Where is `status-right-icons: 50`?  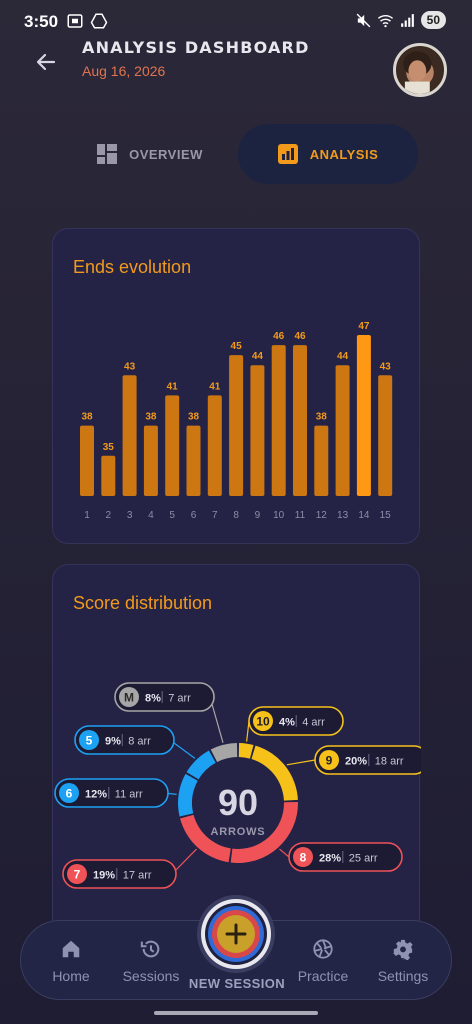 status-right-icons: 50 is located at coordinates (400, 20).